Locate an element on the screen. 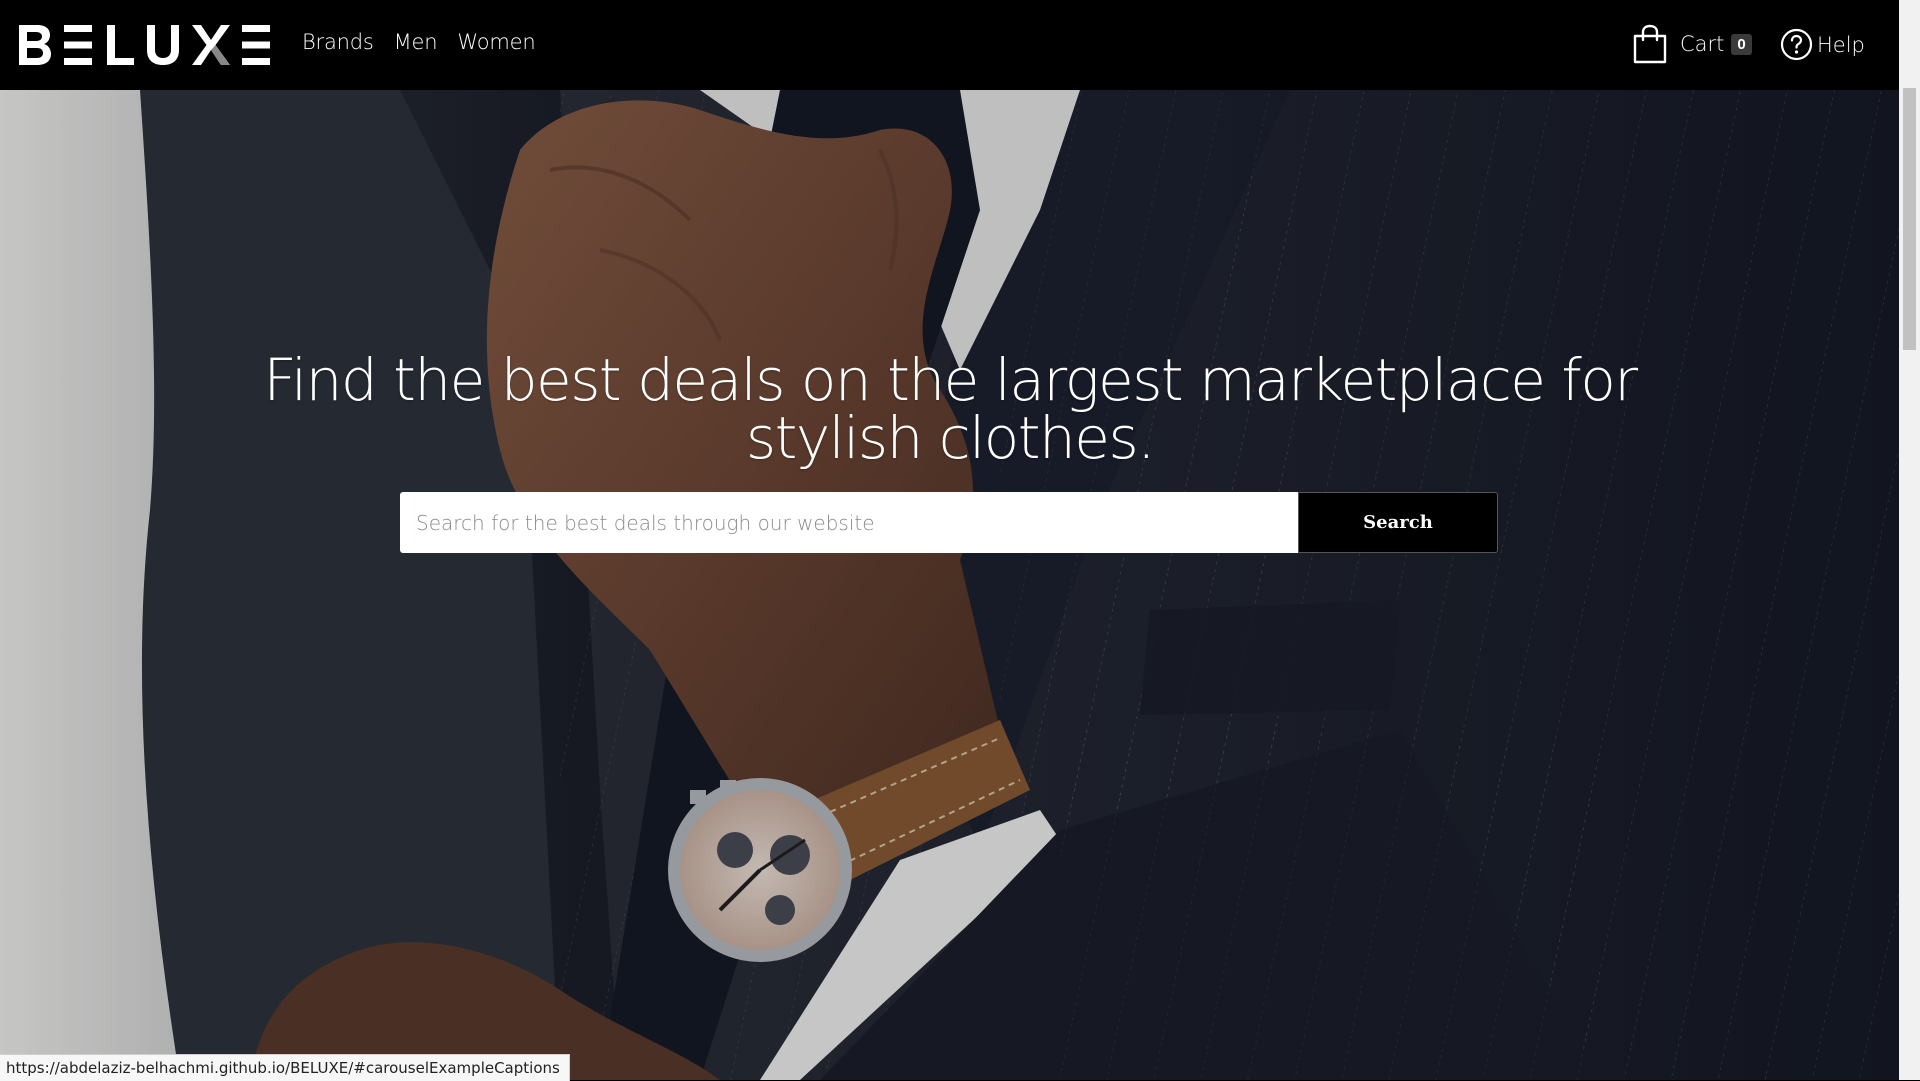  main-nav: Brands Men Women is located at coordinates (428, 42).